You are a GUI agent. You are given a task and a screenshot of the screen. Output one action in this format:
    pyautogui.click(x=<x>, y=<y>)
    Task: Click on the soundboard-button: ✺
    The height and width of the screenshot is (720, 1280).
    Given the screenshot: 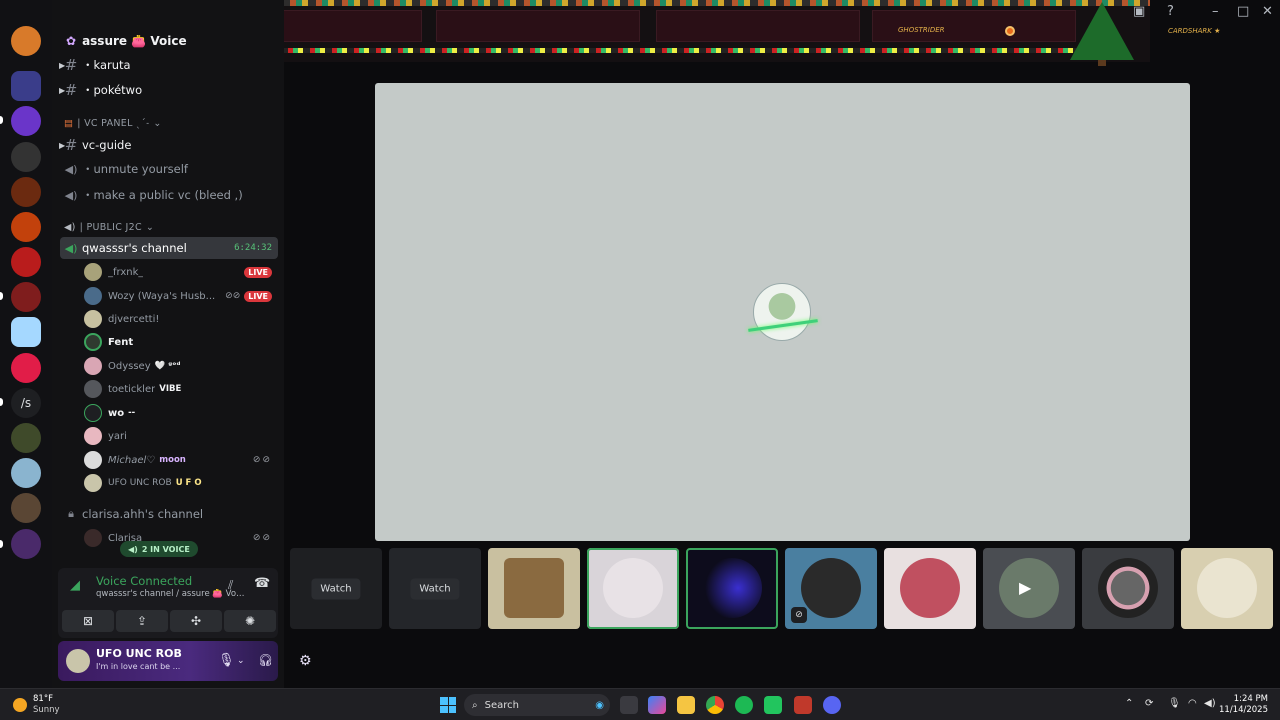 What is the action you would take?
    pyautogui.click(x=250, y=621)
    